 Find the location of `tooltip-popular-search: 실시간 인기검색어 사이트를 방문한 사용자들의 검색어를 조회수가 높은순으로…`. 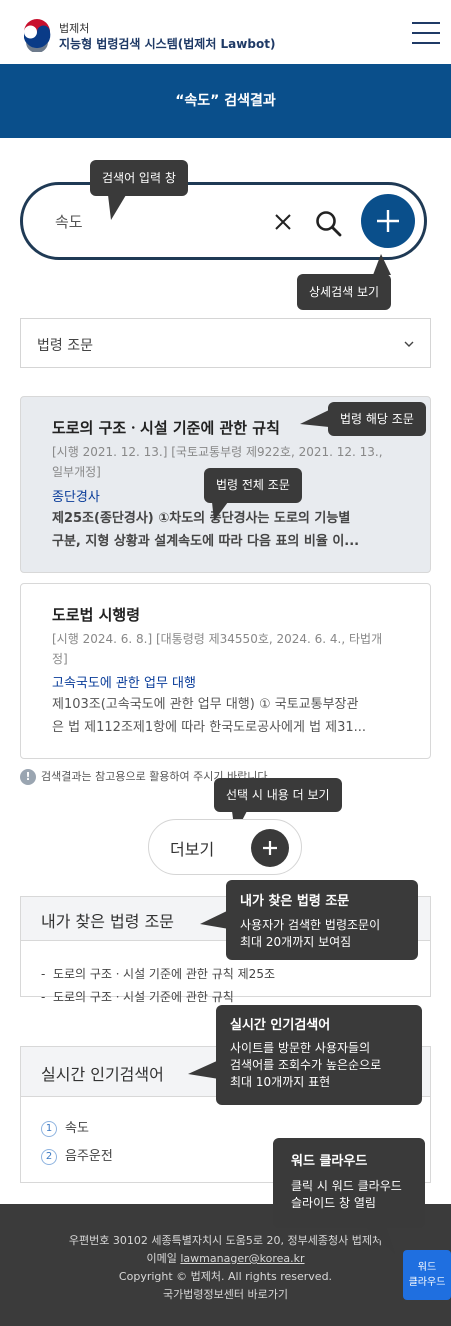

tooltip-popular-search: 실시간 인기검색어 사이트를 방문한 사용자들의 검색어를 조회수가 높은순으로… is located at coordinates (319, 1055).